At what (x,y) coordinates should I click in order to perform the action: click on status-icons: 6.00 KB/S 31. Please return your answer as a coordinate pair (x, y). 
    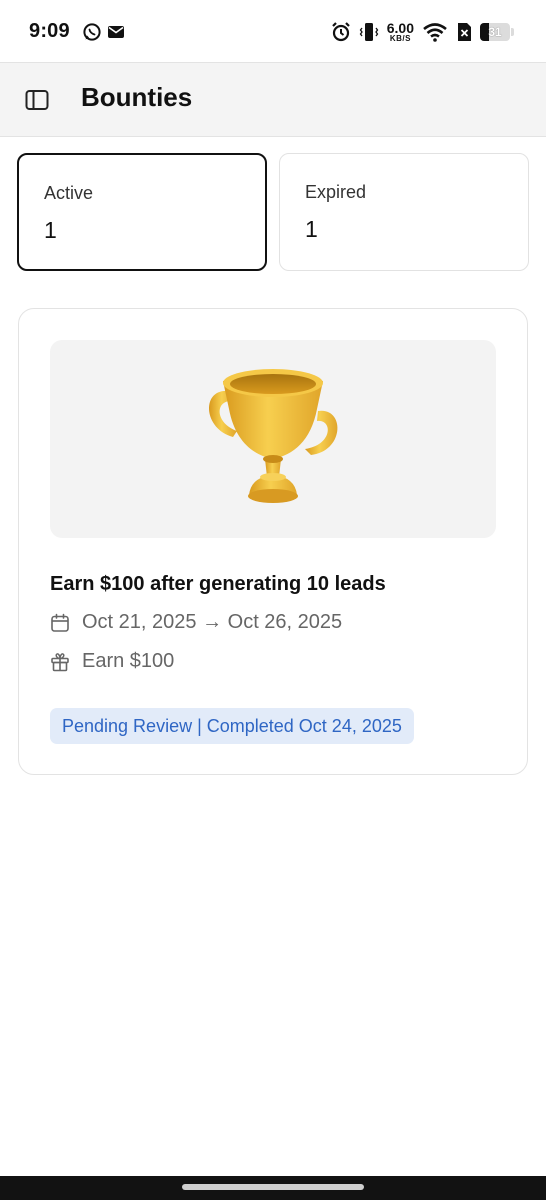
    Looking at the image, I should click on (422, 32).